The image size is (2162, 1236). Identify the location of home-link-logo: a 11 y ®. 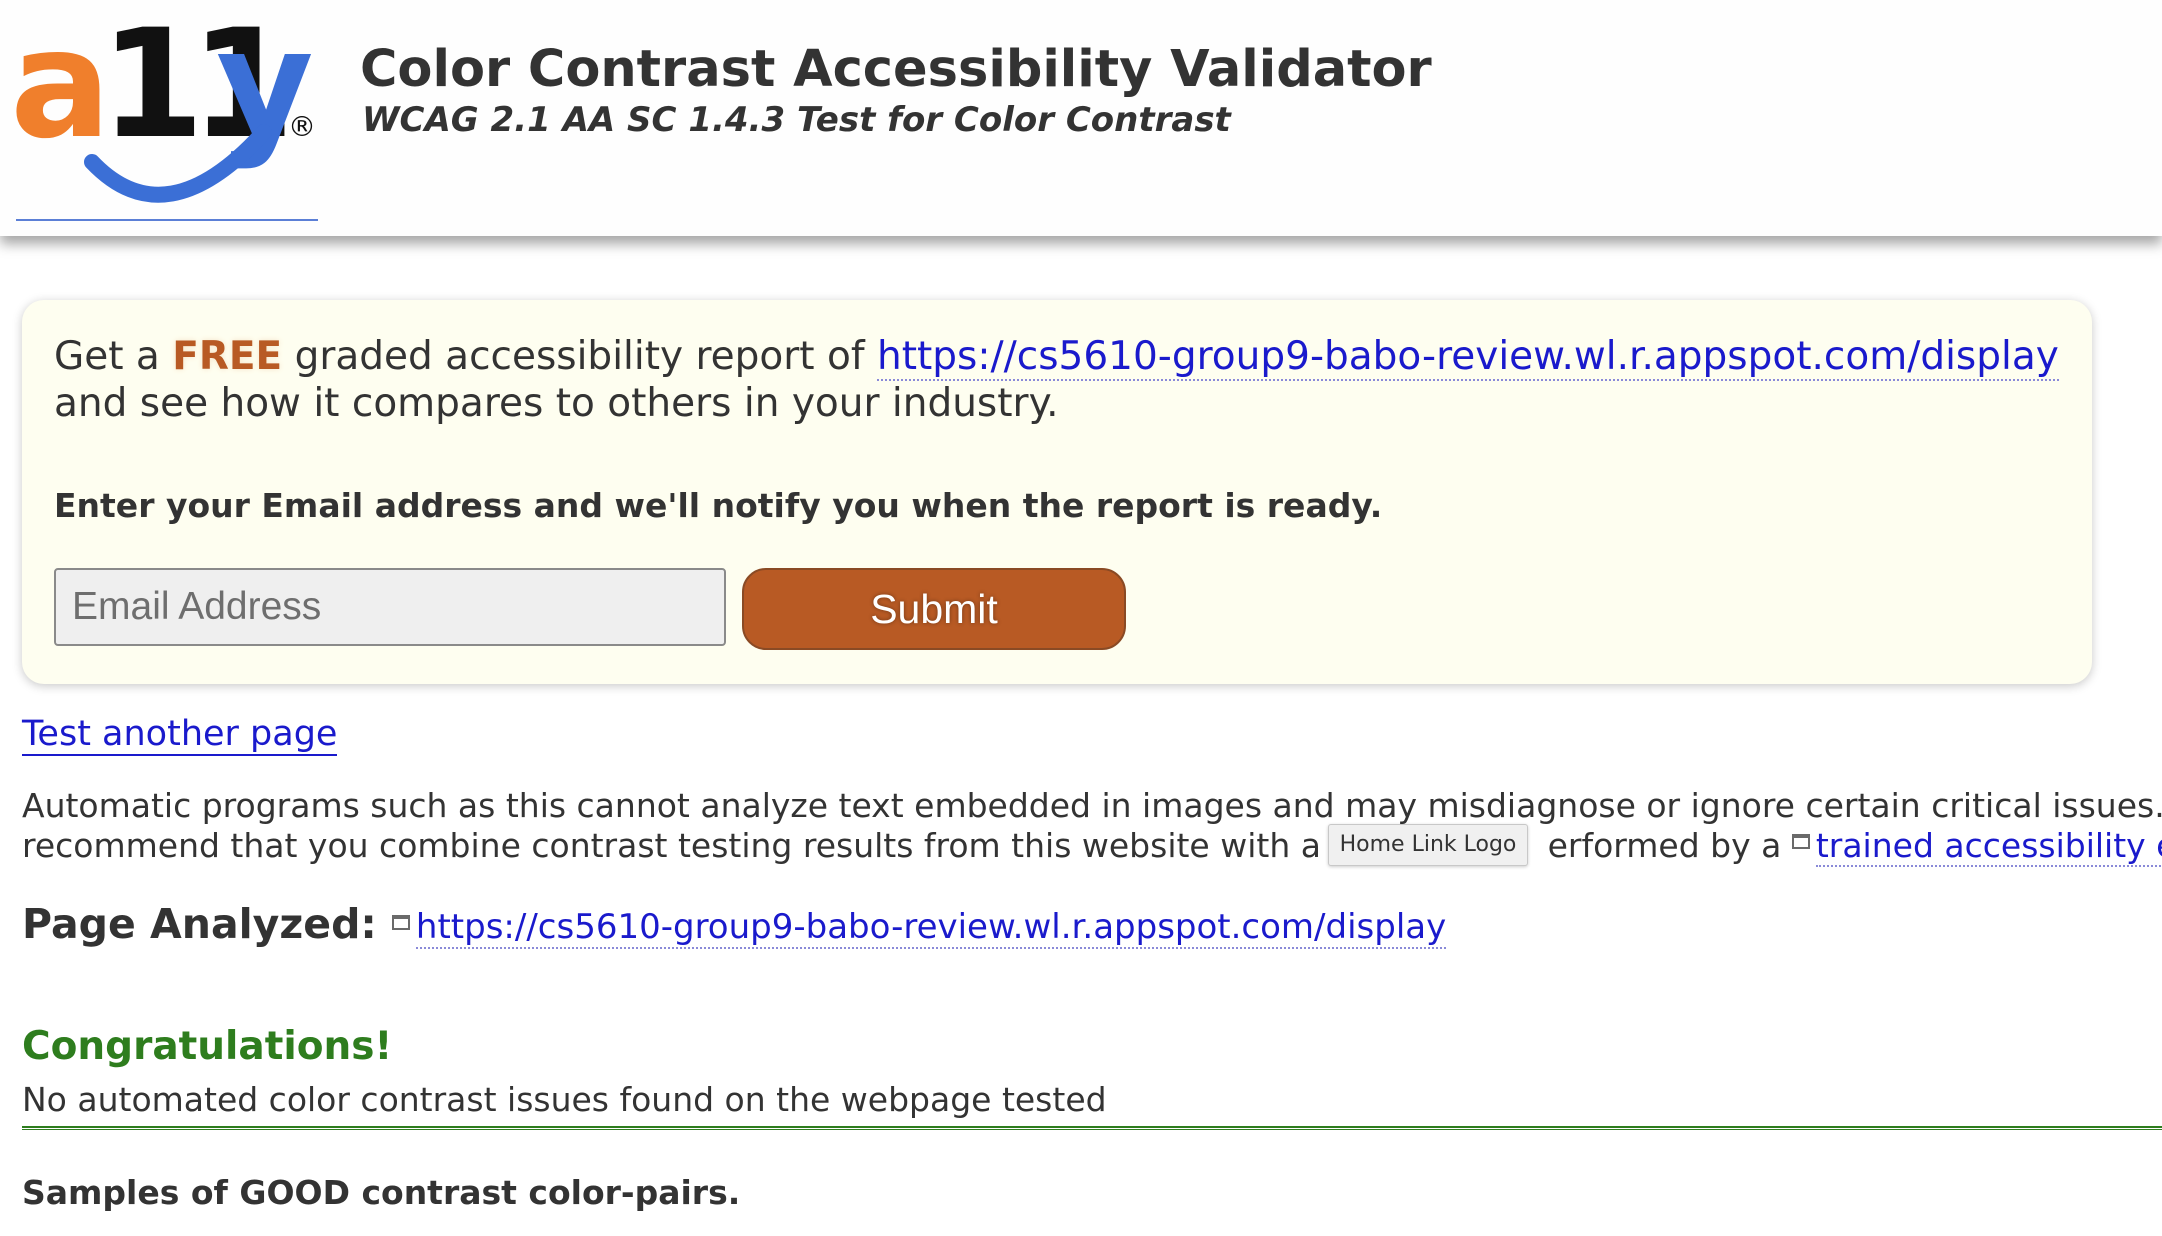
(164, 110).